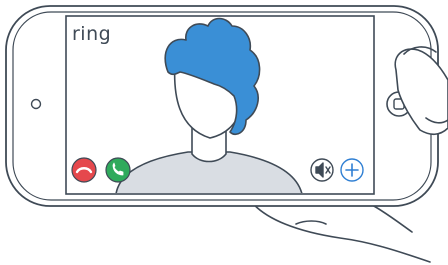 The image size is (448, 265). I want to click on front-camera-icon, so click(36, 104).